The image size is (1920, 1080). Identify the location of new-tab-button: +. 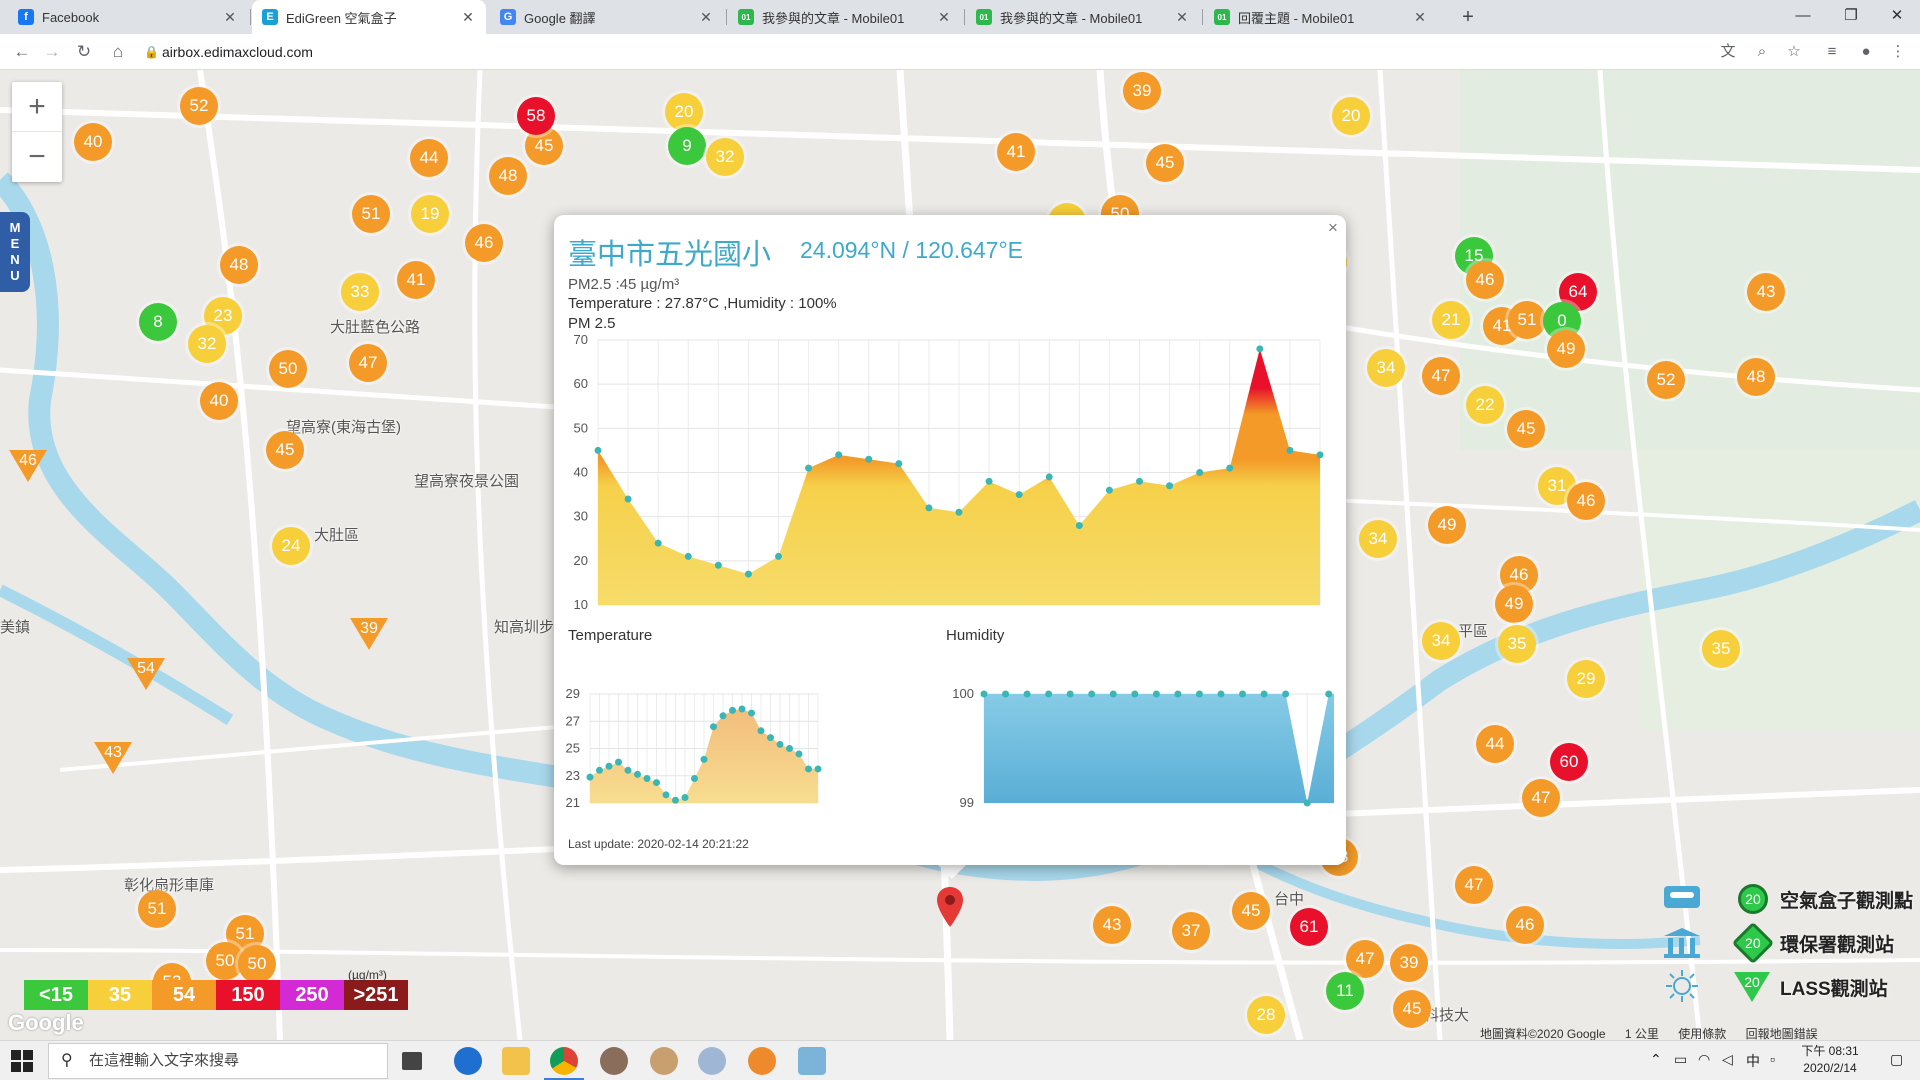
(1468, 17).